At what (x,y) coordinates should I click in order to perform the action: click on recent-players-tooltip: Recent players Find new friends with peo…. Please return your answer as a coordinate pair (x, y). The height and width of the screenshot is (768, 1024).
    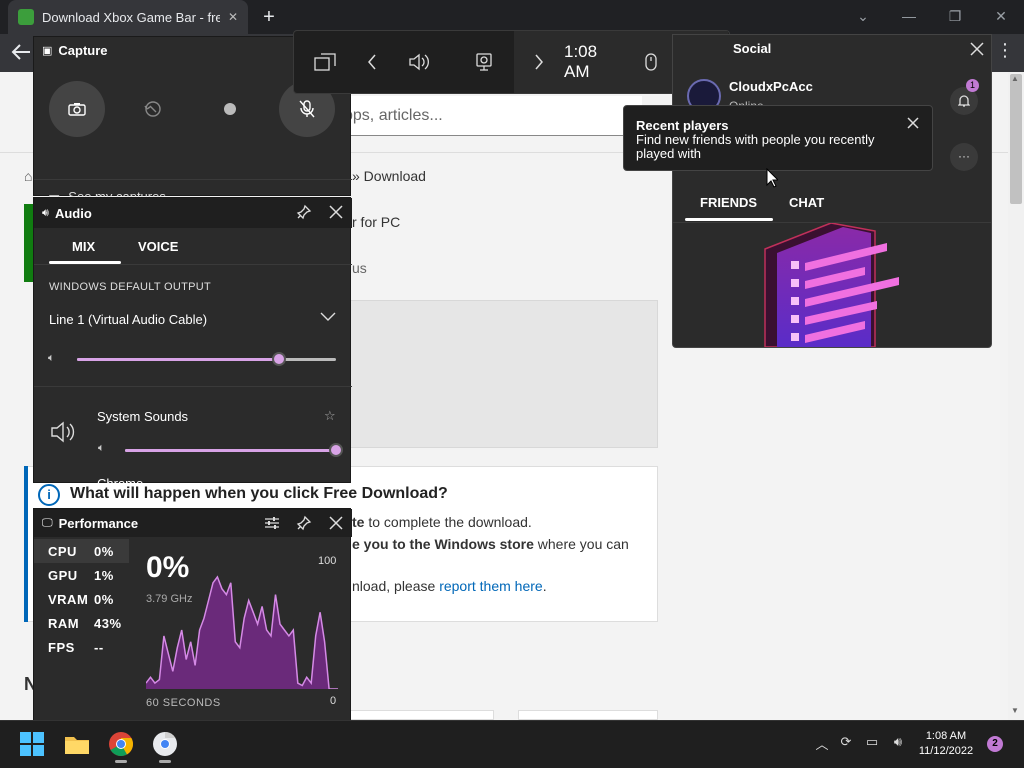
    Looking at the image, I should click on (778, 138).